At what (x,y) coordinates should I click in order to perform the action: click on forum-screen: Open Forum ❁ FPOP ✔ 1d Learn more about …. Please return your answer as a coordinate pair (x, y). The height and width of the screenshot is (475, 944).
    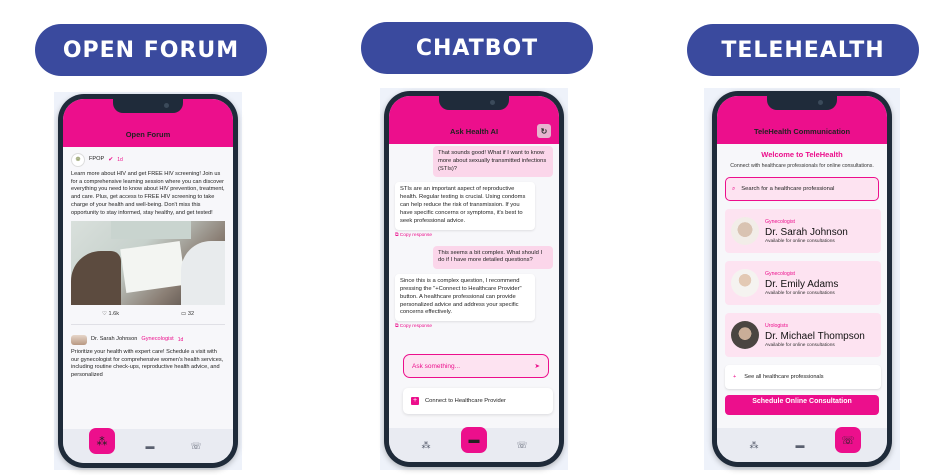
    Looking at the image, I should click on (148, 281).